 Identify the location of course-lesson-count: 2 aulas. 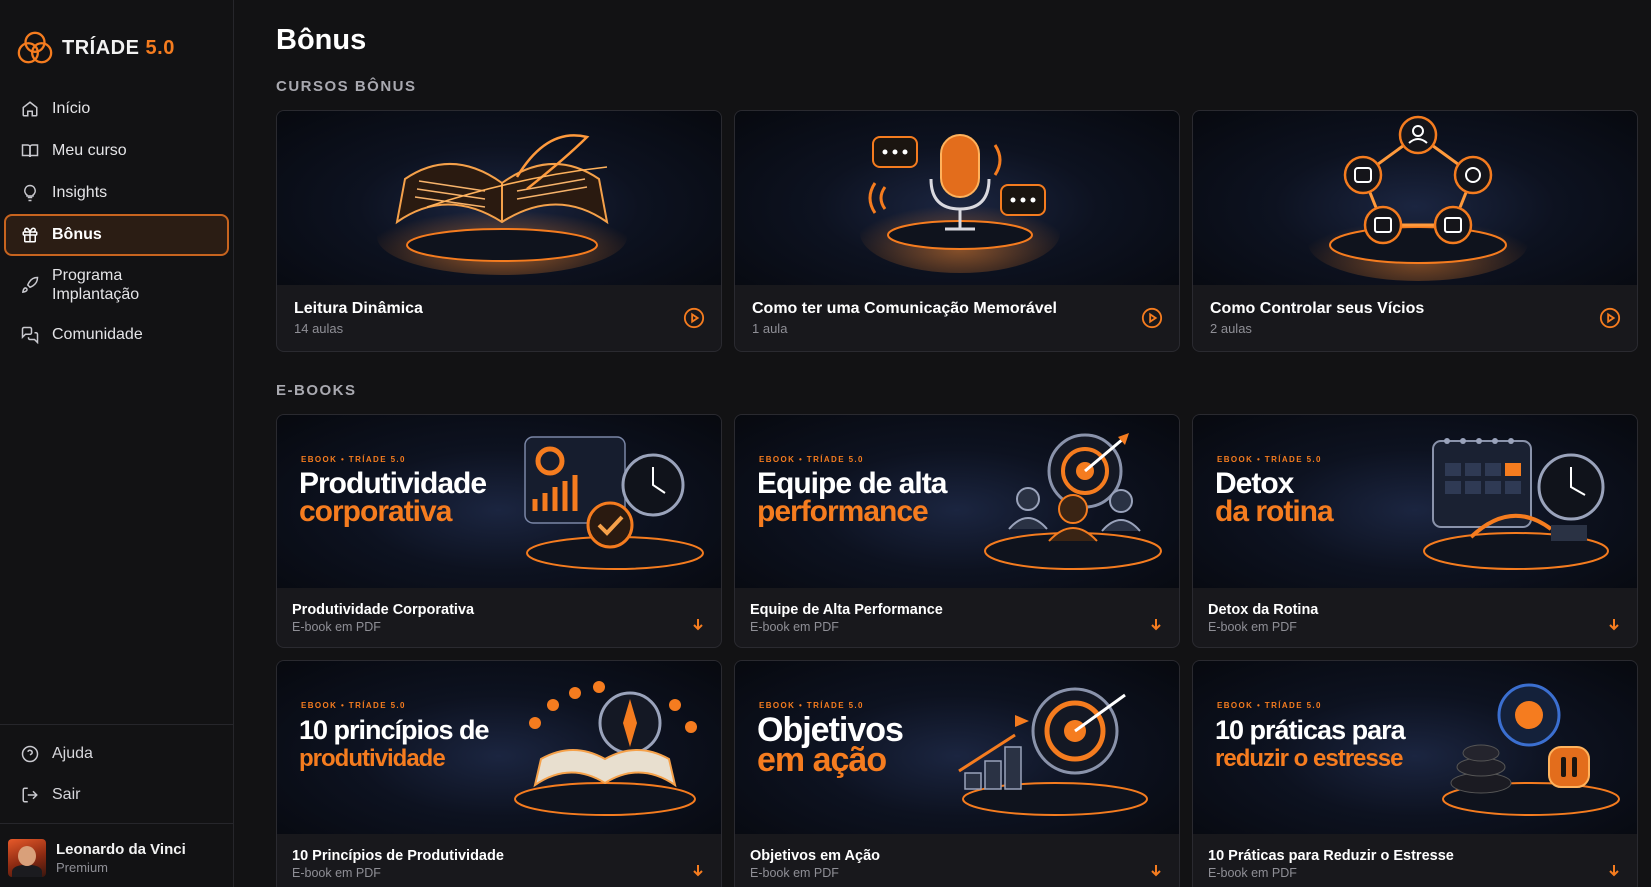
(1231, 328).